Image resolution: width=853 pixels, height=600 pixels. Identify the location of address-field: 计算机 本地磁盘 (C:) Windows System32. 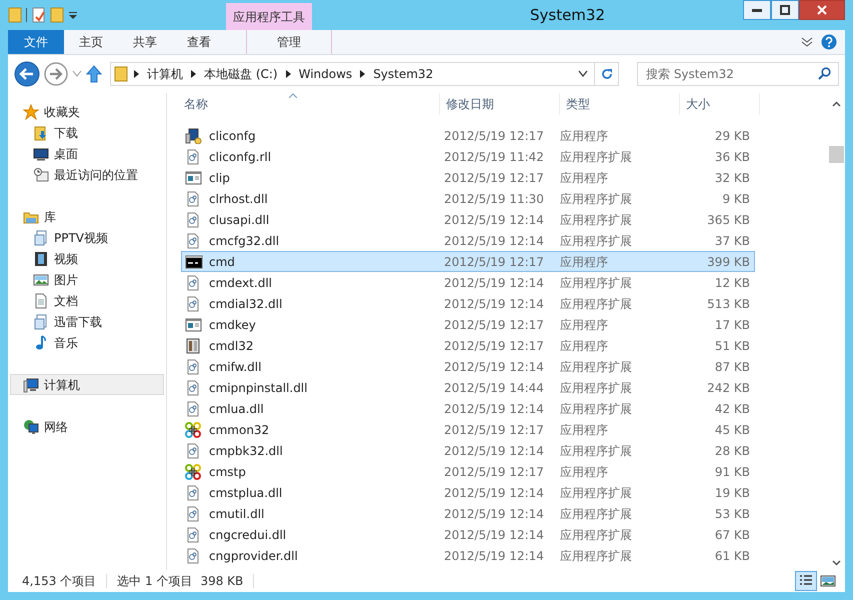
(364, 74).